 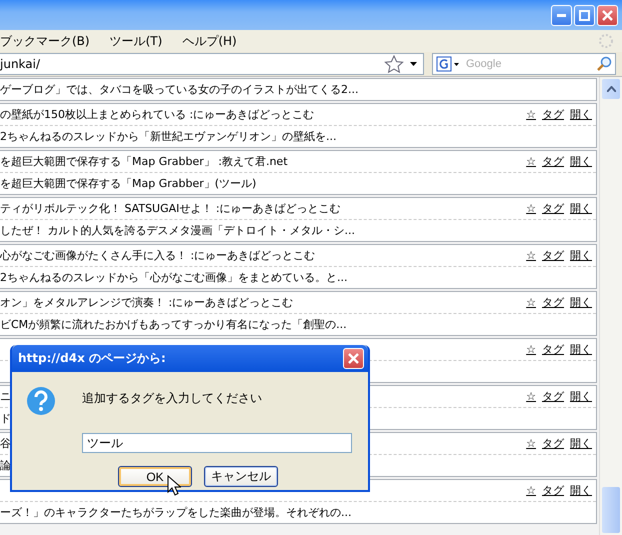 What do you see at coordinates (146, 41) in the screenshot?
I see `menu-item: ツール(T)` at bounding box center [146, 41].